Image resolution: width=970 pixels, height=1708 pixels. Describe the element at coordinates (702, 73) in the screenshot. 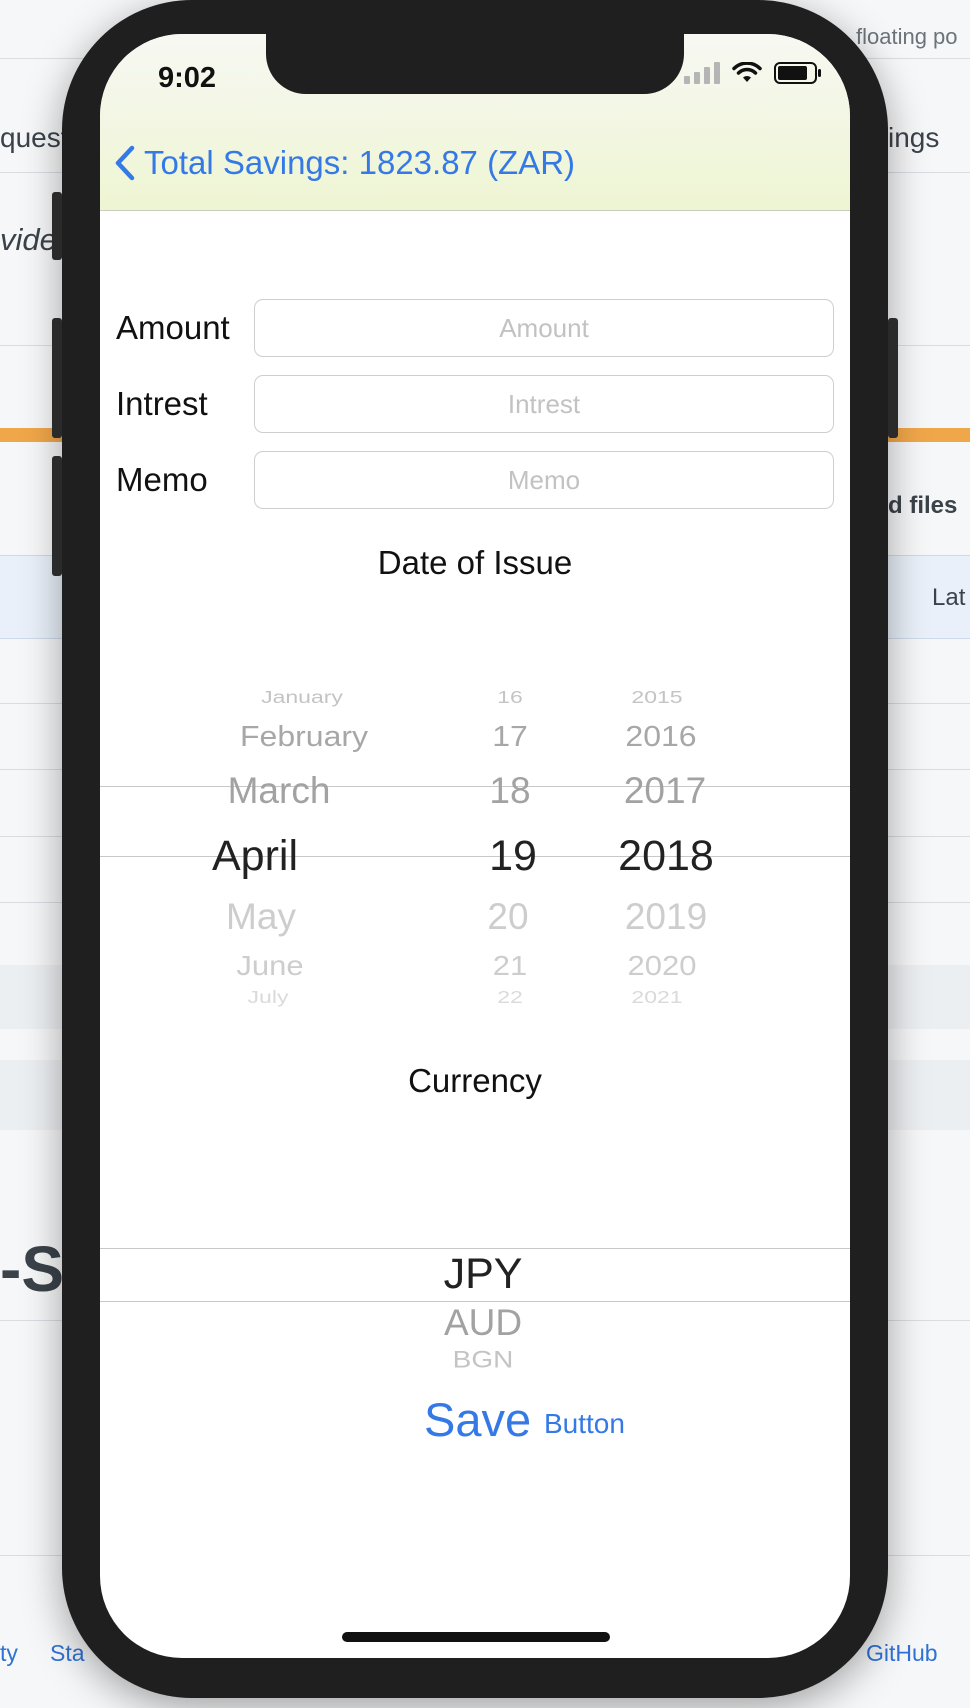

I see `signal-icon` at that location.